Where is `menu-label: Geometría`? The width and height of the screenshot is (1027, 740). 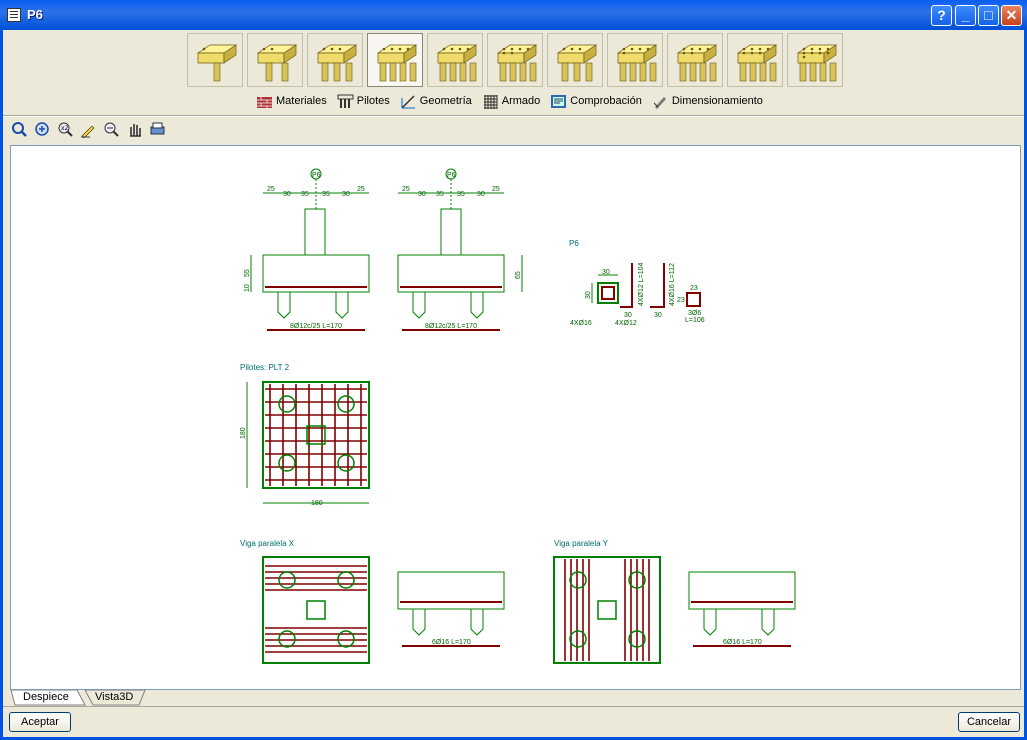
menu-label: Geometría is located at coordinates (445, 101).